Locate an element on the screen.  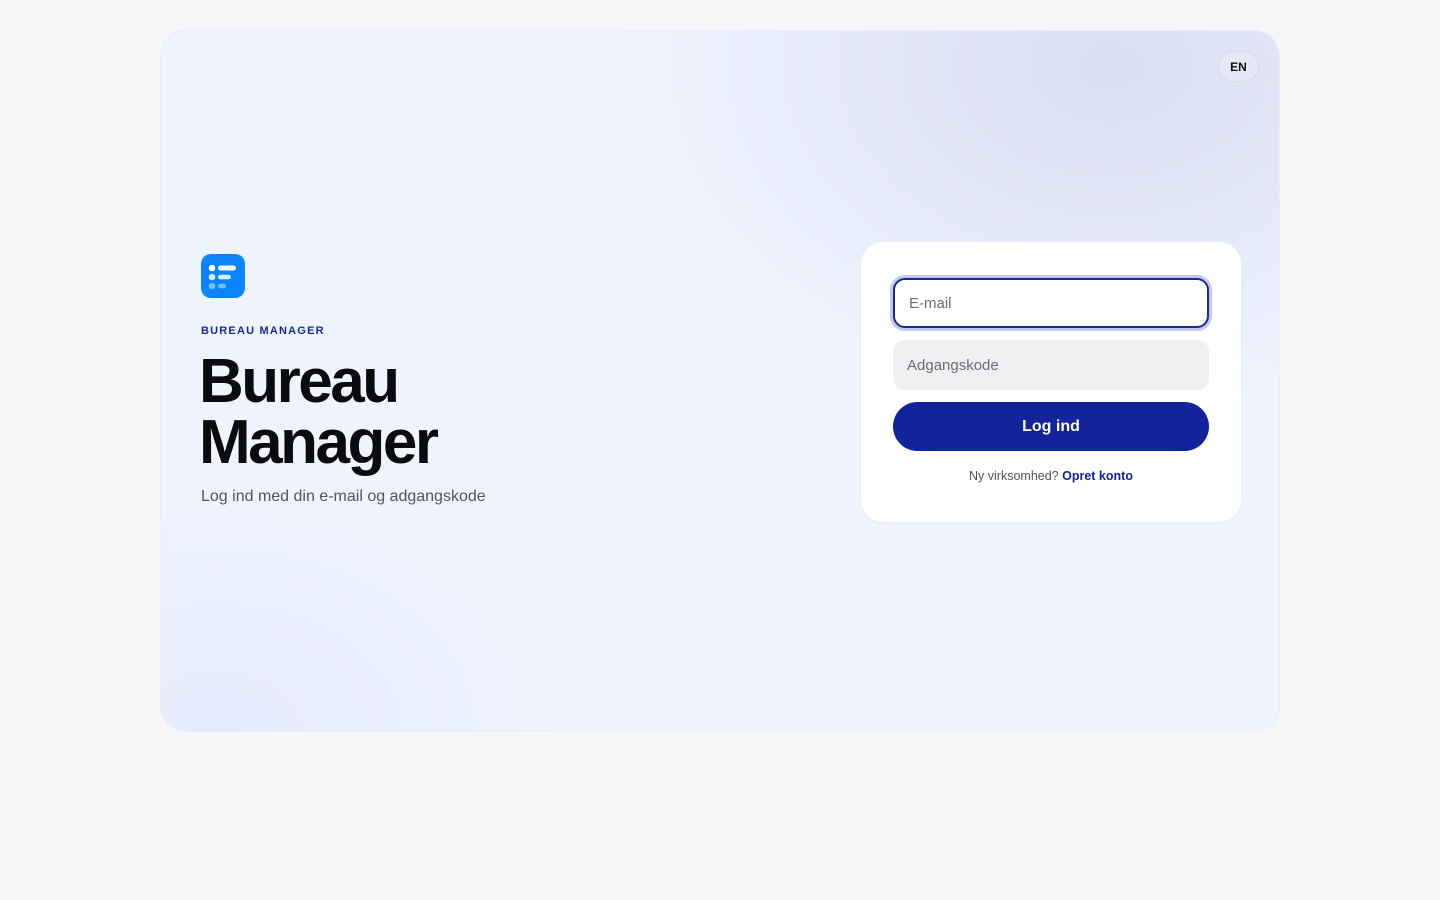
page-subtitle: Log ind med din e-mail og adgangskode is located at coordinates (343, 496).